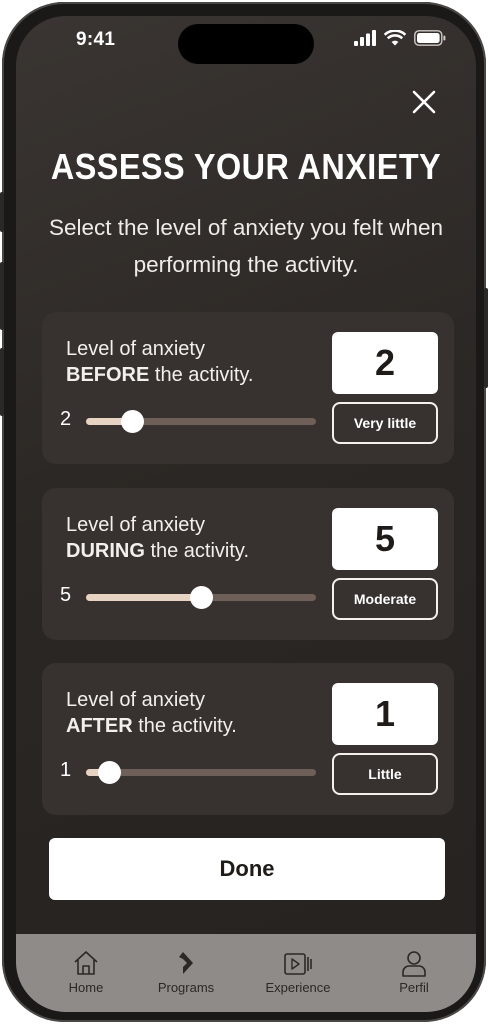 The image size is (488, 1024). I want to click on slider-value-label: 2, so click(66, 419).